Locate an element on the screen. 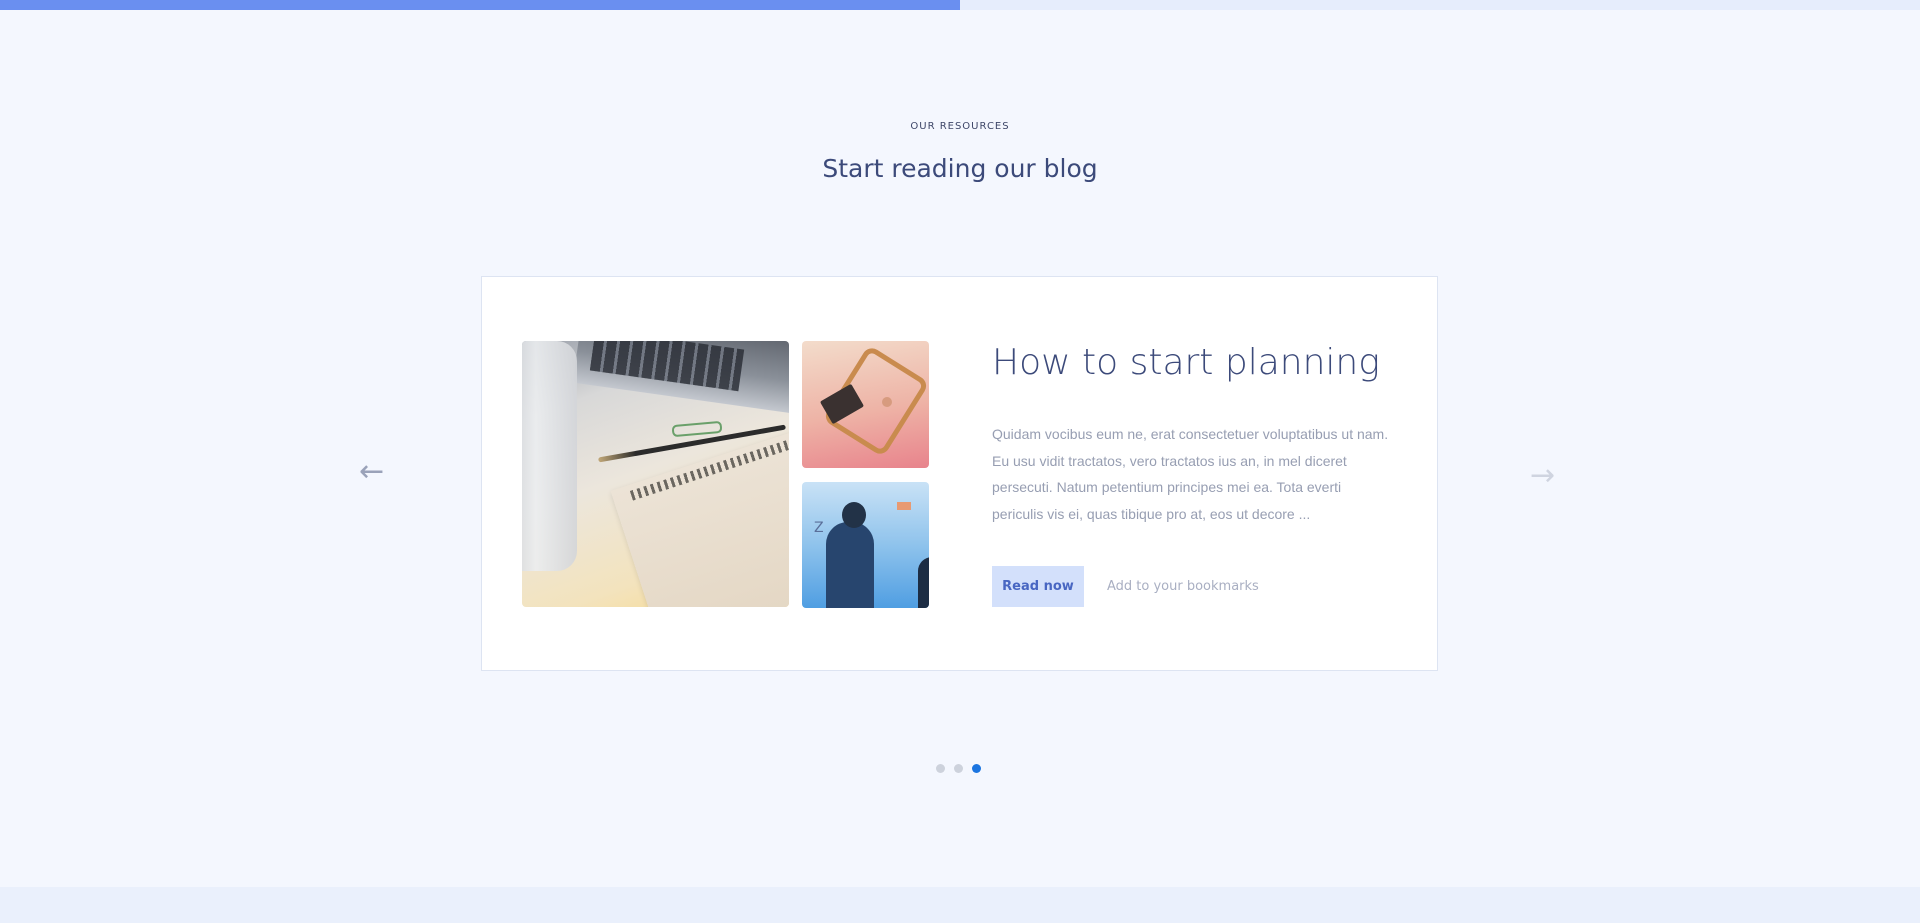 The image size is (1920, 923). footer-band is located at coordinates (960, 905).